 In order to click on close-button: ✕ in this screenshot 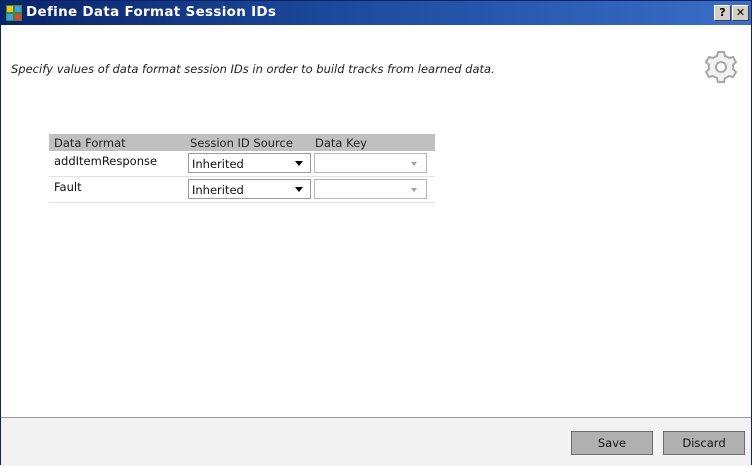, I will do `click(740, 13)`.